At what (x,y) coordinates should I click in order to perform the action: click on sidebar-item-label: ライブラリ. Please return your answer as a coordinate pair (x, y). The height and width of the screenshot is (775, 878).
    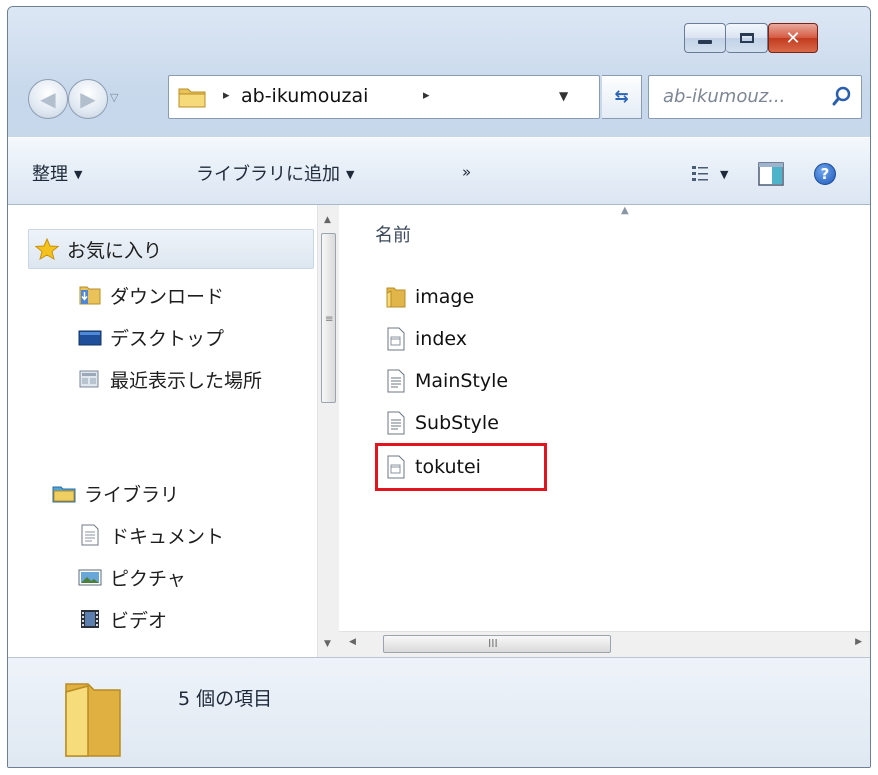
    Looking at the image, I should click on (132, 494).